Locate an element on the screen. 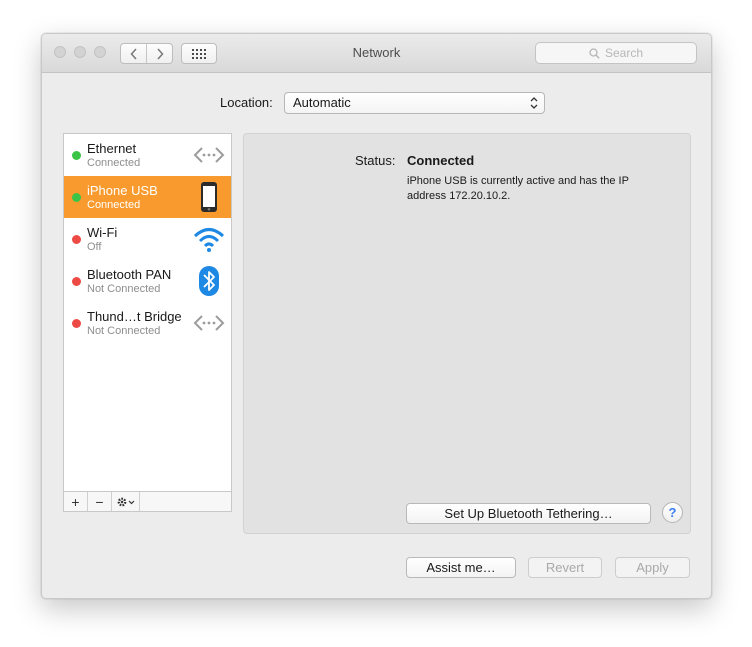  service-item-iphone-usb: iPhone USB Connected is located at coordinates (147, 197).